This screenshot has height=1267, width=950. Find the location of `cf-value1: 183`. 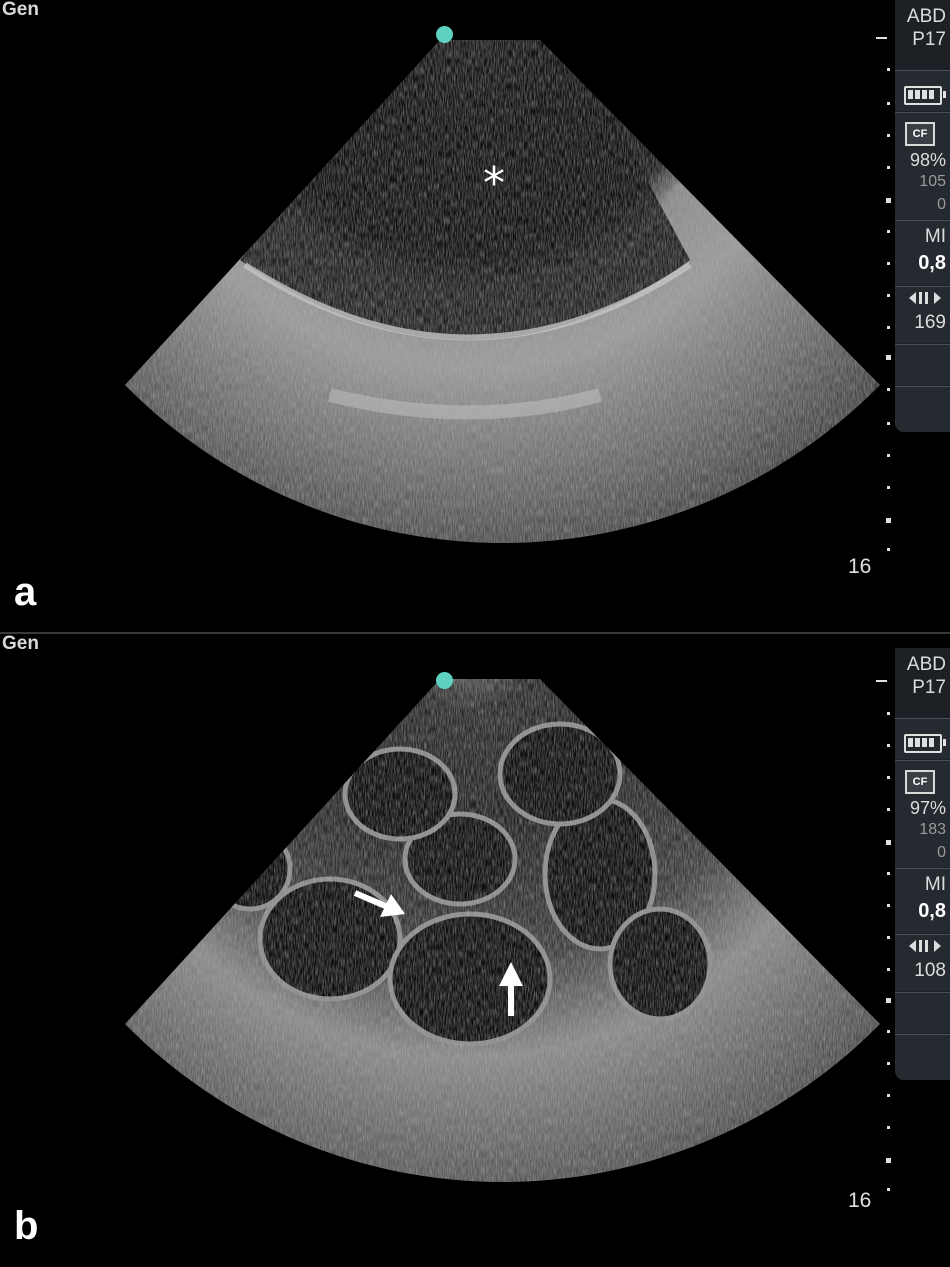

cf-value1: 183 is located at coordinates (932, 829).